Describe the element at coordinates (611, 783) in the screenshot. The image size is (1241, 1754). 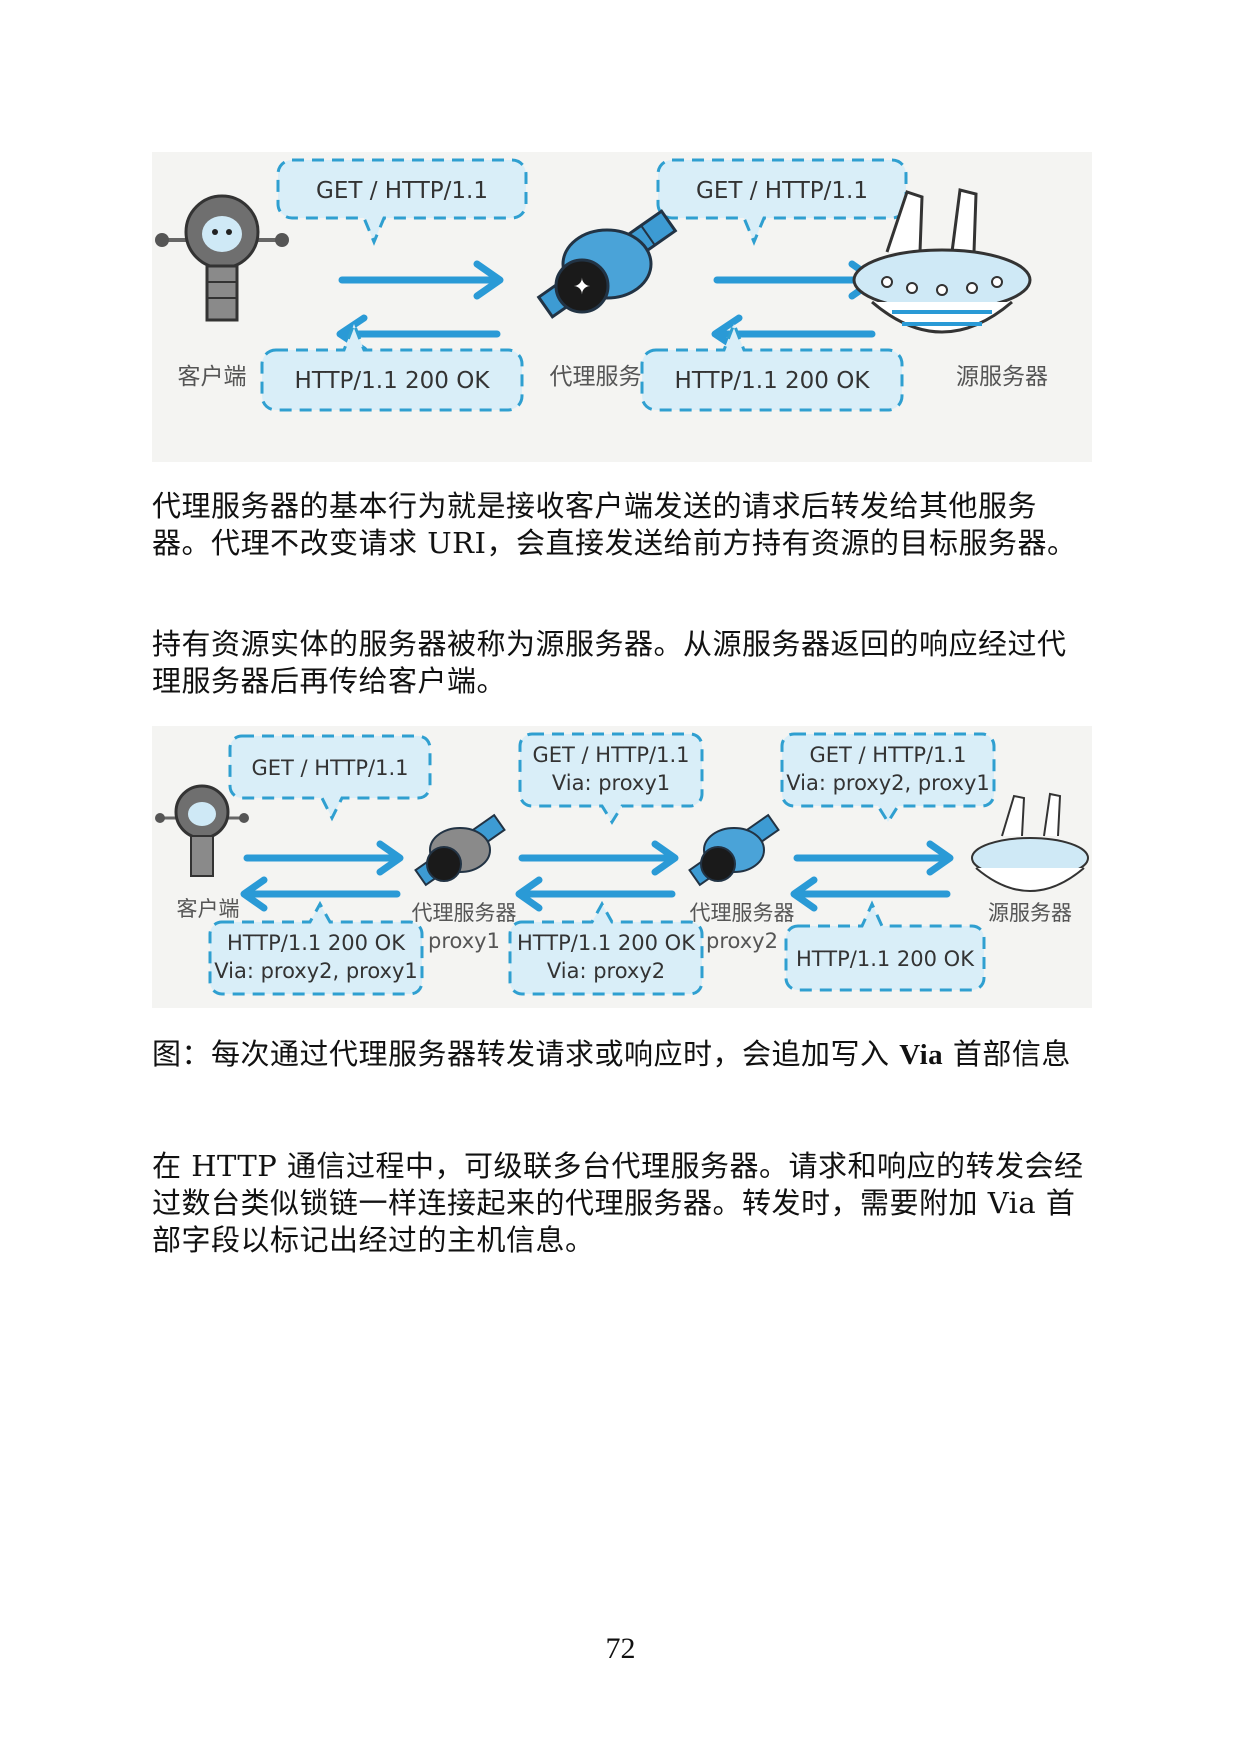
I see `request-2-line2: Via: proxy1` at that location.